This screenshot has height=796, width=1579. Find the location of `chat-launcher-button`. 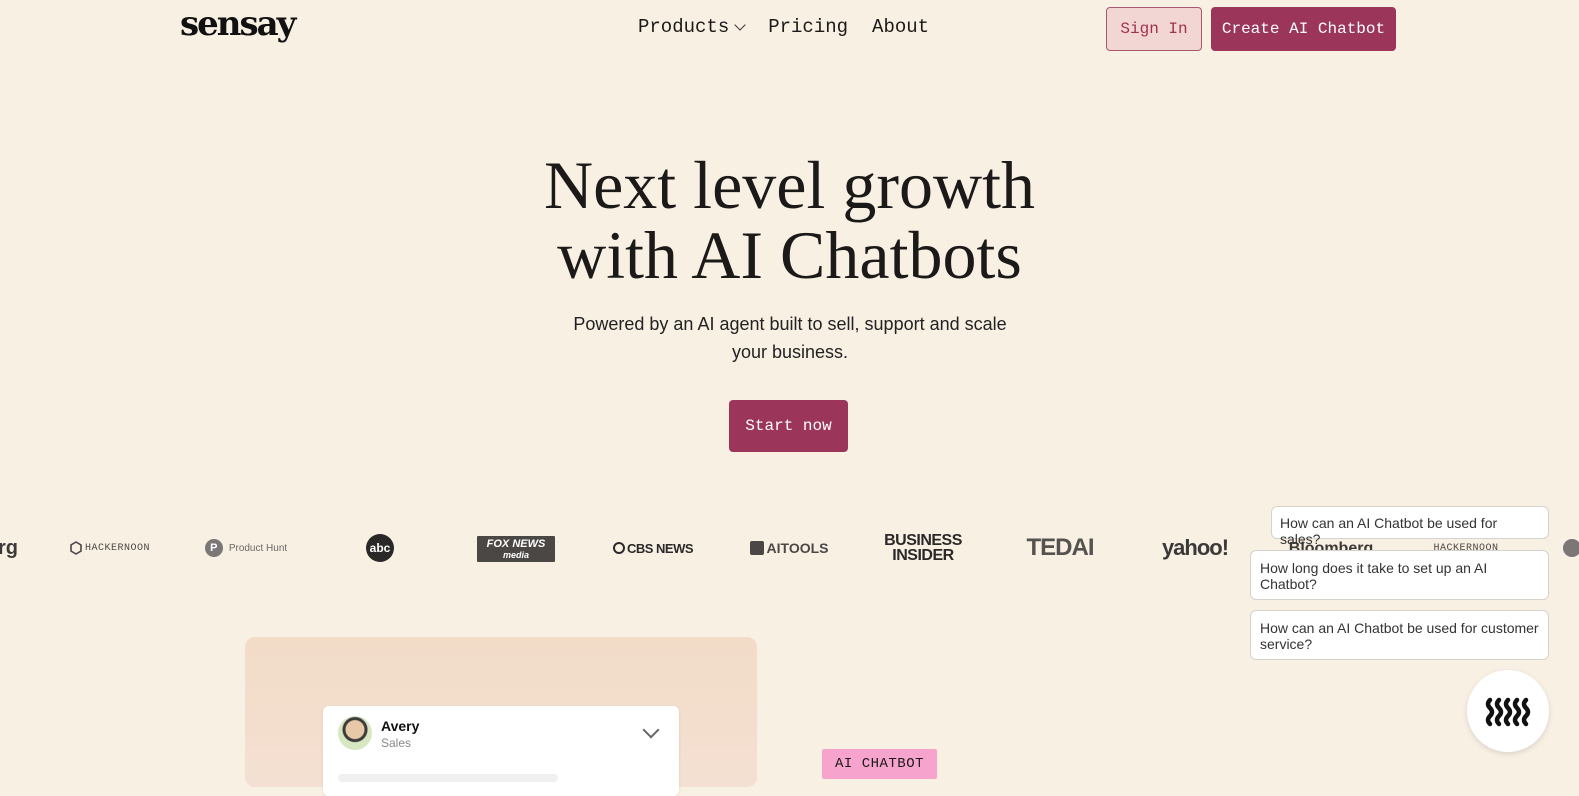

chat-launcher-button is located at coordinates (1508, 711).